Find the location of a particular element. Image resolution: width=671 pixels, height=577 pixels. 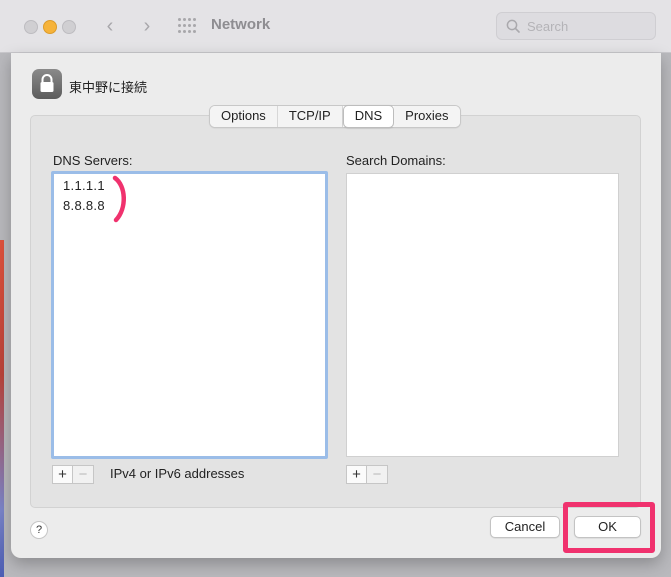

remove-dns-server-button: − is located at coordinates (83, 474).